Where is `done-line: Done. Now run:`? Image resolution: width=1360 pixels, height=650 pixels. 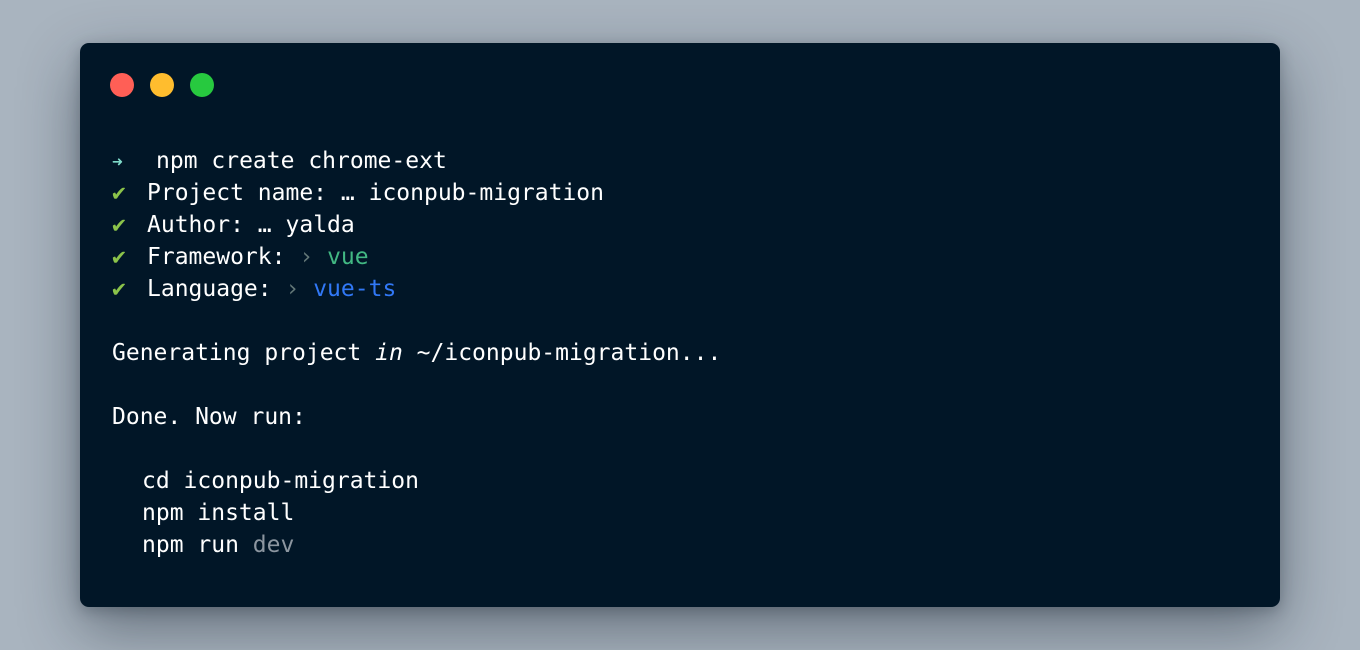
done-line: Done. Now run: is located at coordinates (209, 417).